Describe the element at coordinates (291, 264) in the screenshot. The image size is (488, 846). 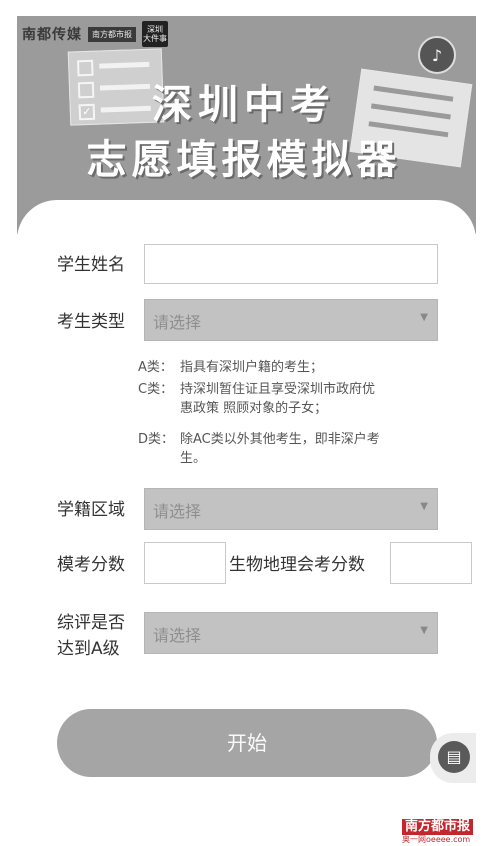
I see `student-name-input` at that location.